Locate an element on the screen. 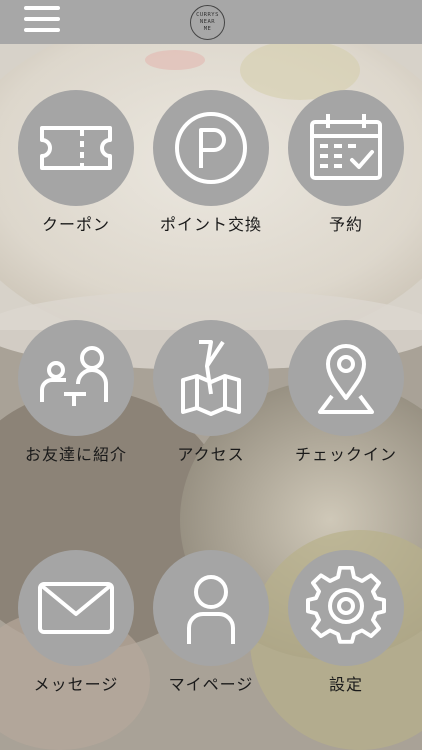 Image resolution: width=422 pixels, height=750 pixels. ticket-icon is located at coordinates (76, 148).